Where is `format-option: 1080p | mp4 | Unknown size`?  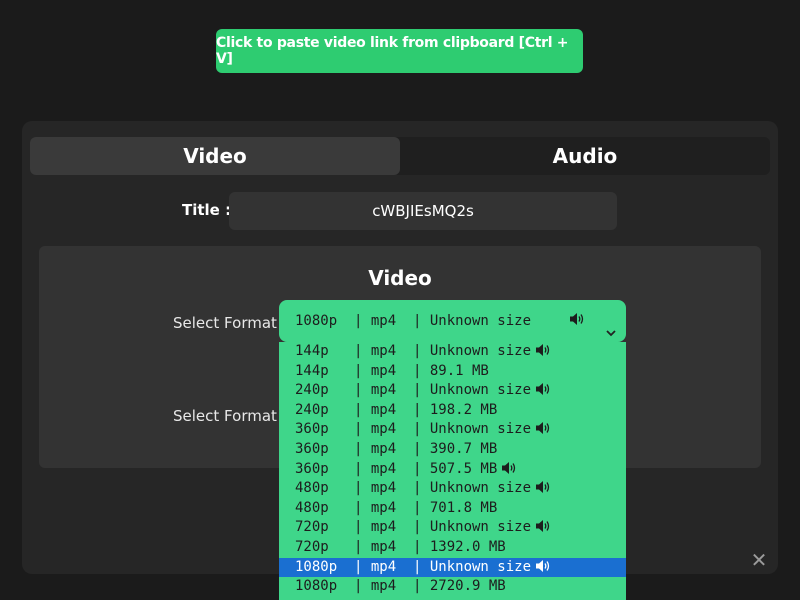 format-option: 1080p | mp4 | Unknown size is located at coordinates (452, 568).